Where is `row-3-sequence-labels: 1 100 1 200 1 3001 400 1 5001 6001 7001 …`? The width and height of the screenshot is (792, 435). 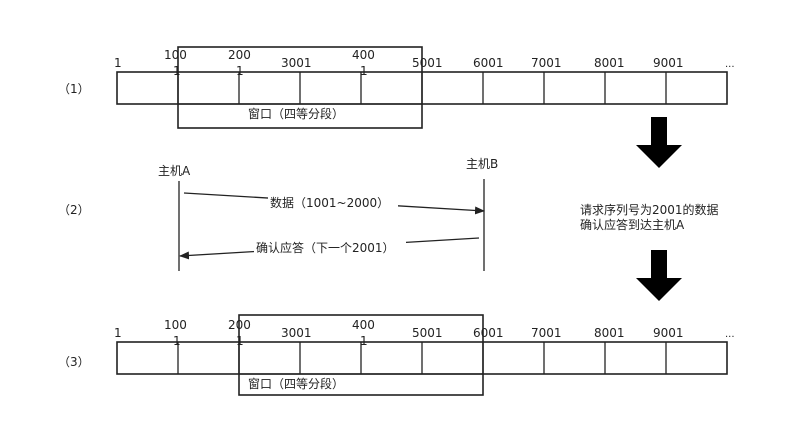
row-3-sequence-labels: 1 100 1 200 1 3001 400 1 5001 6001 7001 … is located at coordinates (424, 333).